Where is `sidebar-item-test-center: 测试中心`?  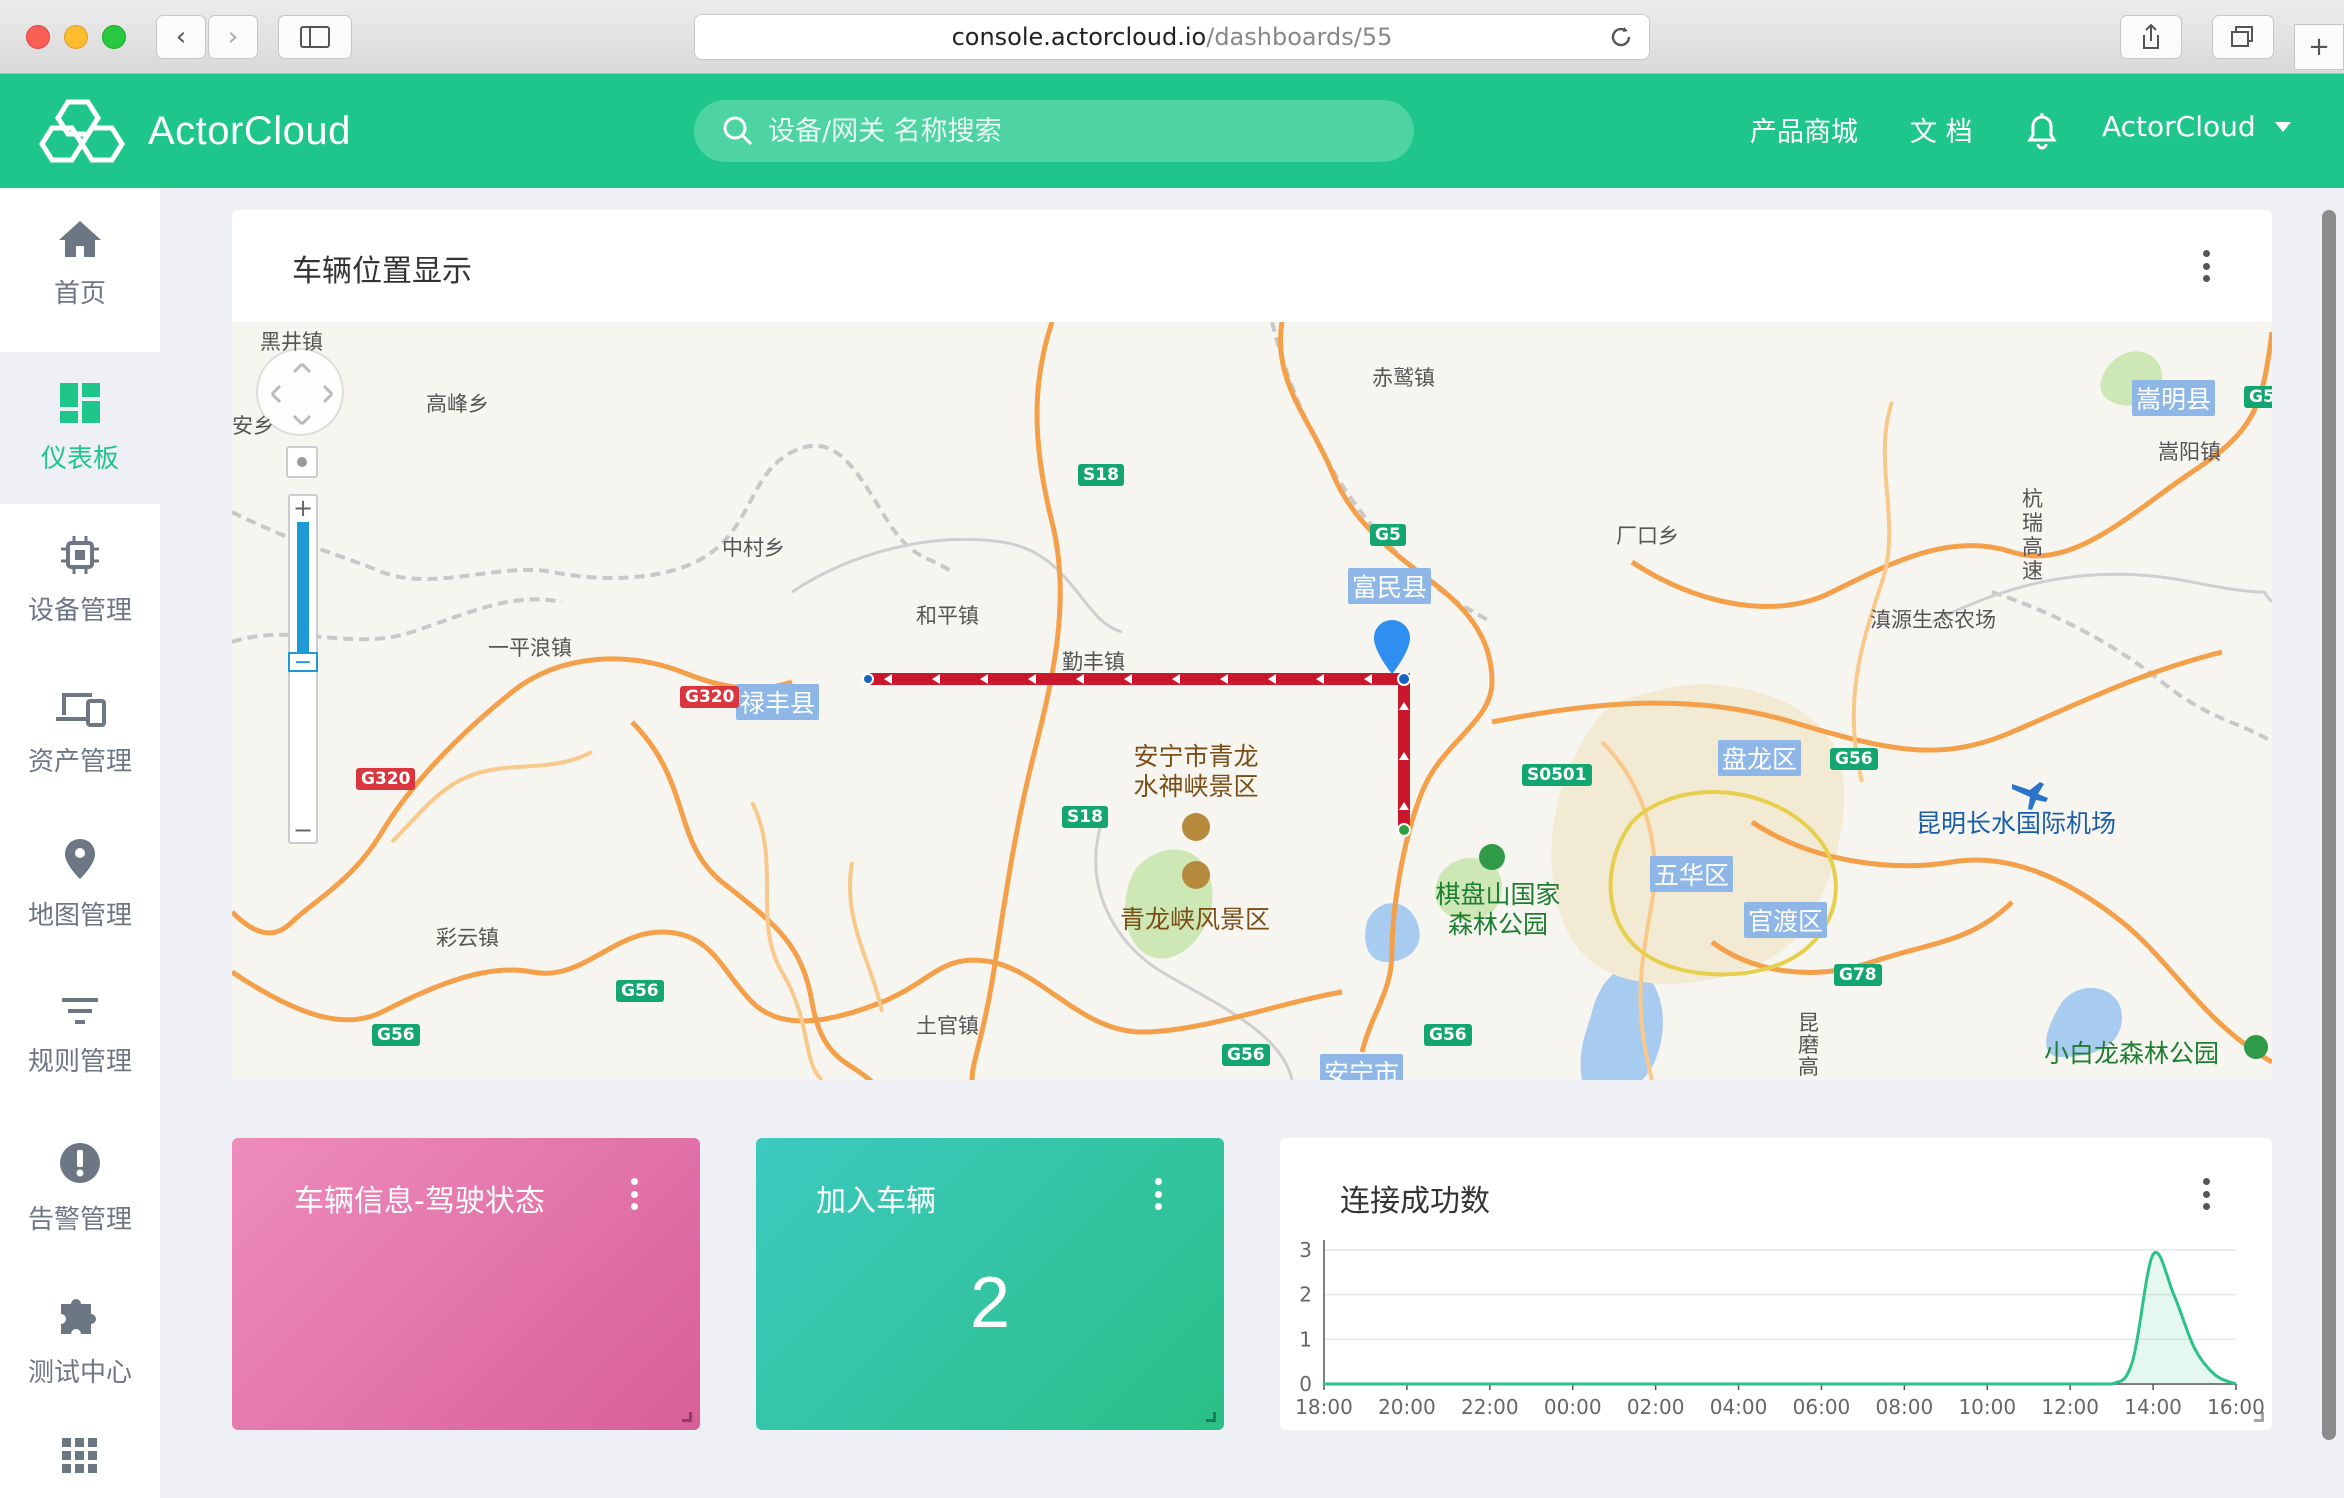 sidebar-item-test-center: 测试中心 is located at coordinates (80, 1340).